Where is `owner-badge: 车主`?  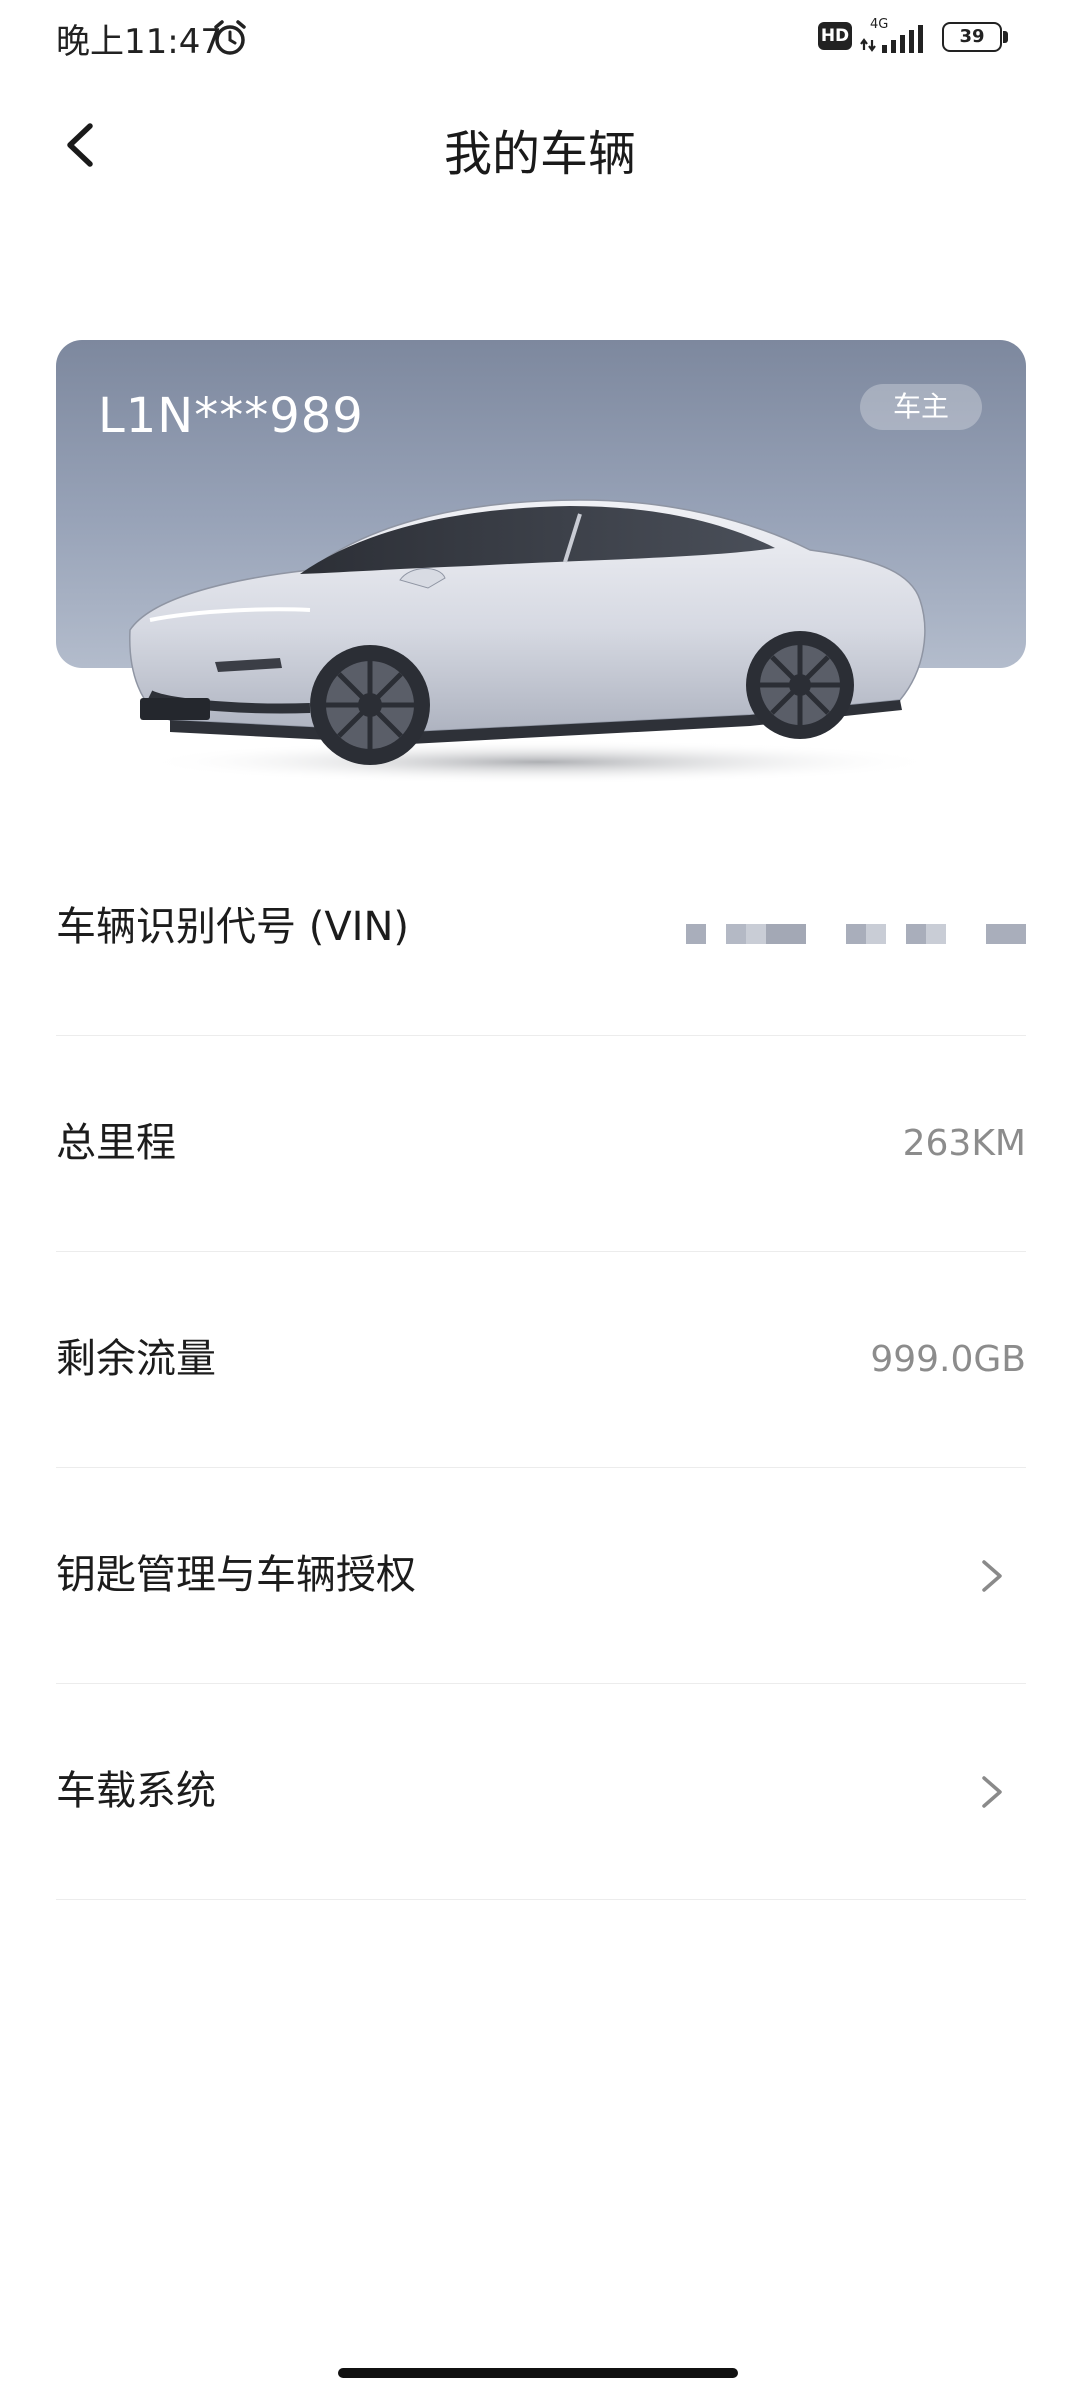 owner-badge: 车主 is located at coordinates (921, 407).